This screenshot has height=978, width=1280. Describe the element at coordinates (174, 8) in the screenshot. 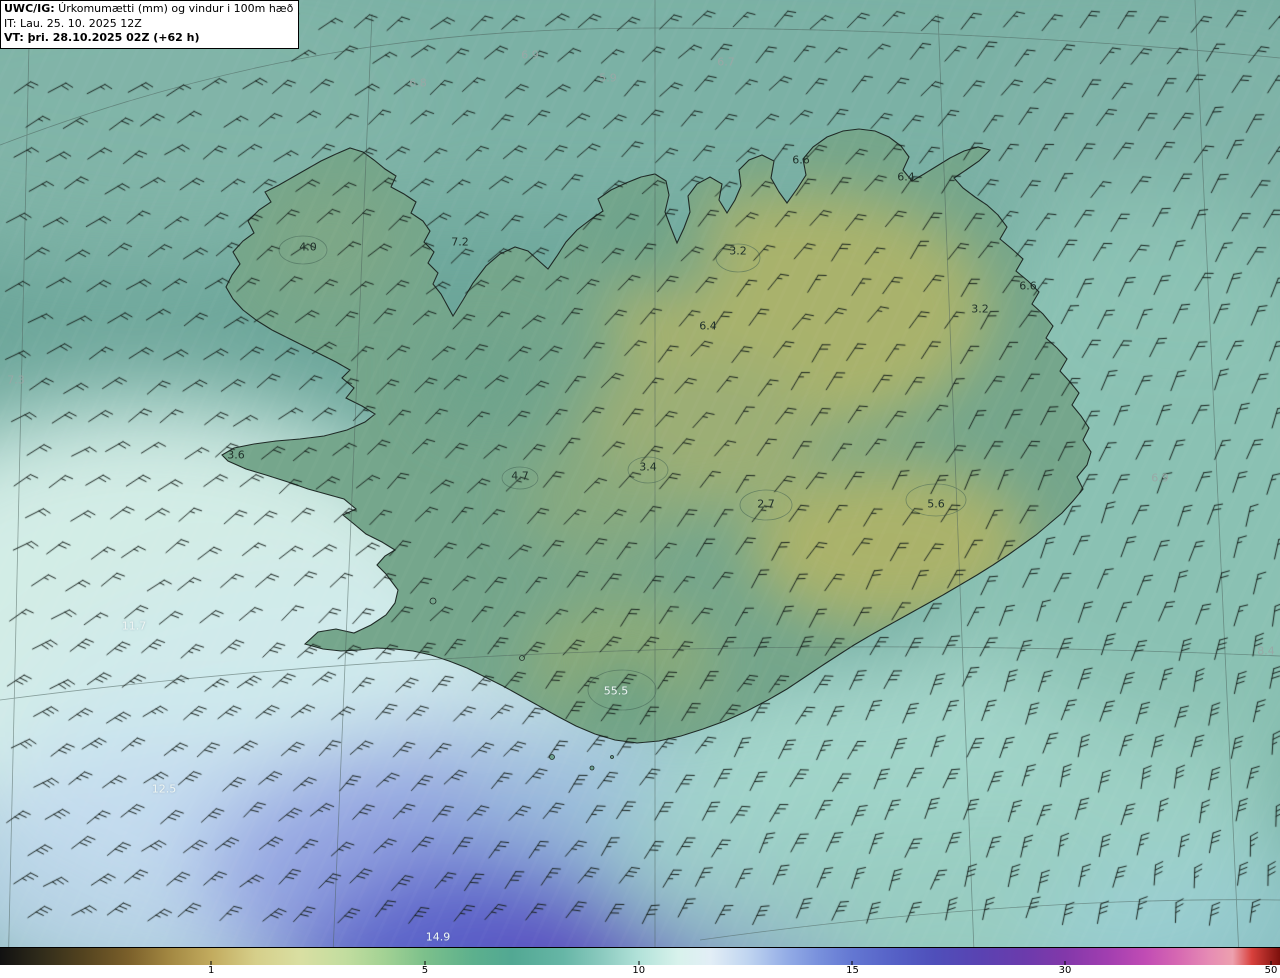

I see `product-desc: Úrkomumætti (mm) og vindur i 100m hæð` at that location.